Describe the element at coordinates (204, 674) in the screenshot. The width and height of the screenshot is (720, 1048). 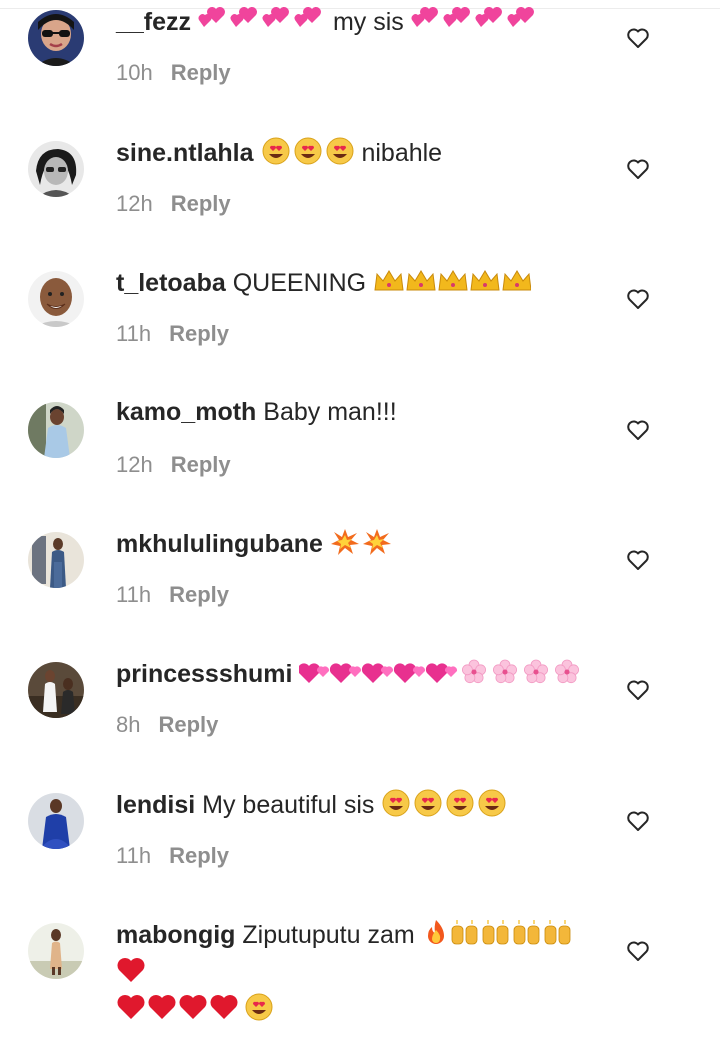
I see `comment-username: princessshumi` at that location.